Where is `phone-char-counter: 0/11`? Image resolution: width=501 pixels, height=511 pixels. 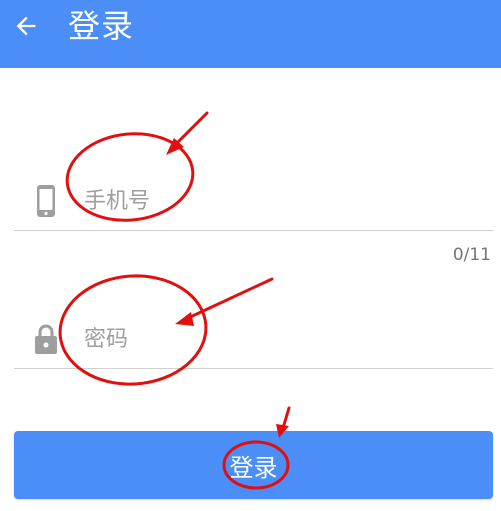 phone-char-counter: 0/11 is located at coordinates (471, 255).